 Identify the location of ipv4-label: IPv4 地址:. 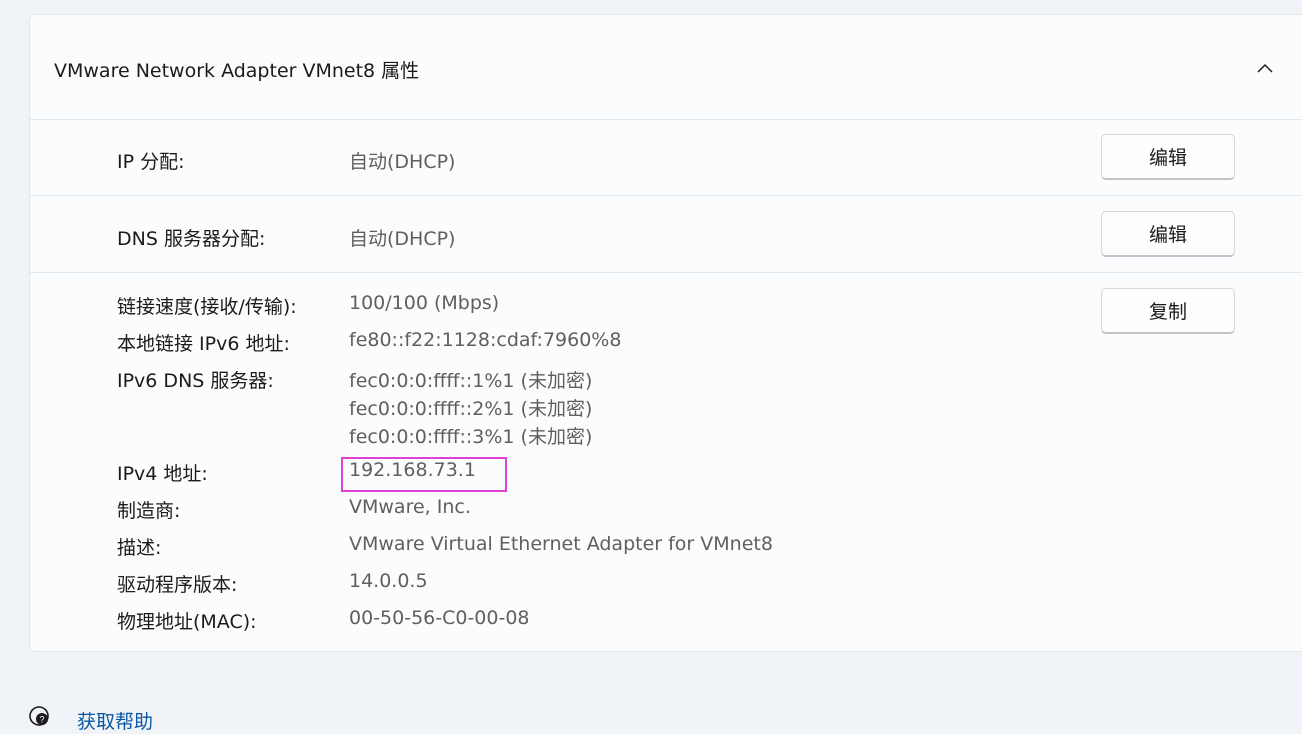
(162, 474).